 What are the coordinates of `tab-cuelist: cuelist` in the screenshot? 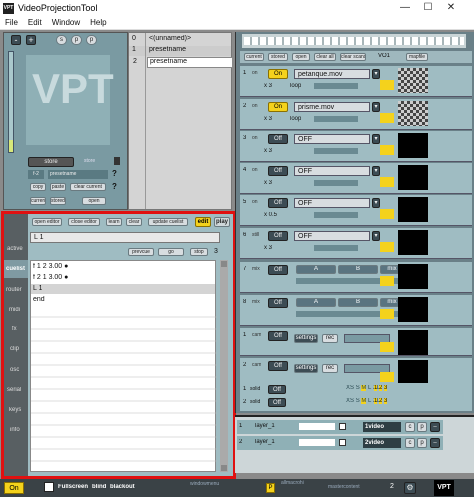 It's located at (15, 269).